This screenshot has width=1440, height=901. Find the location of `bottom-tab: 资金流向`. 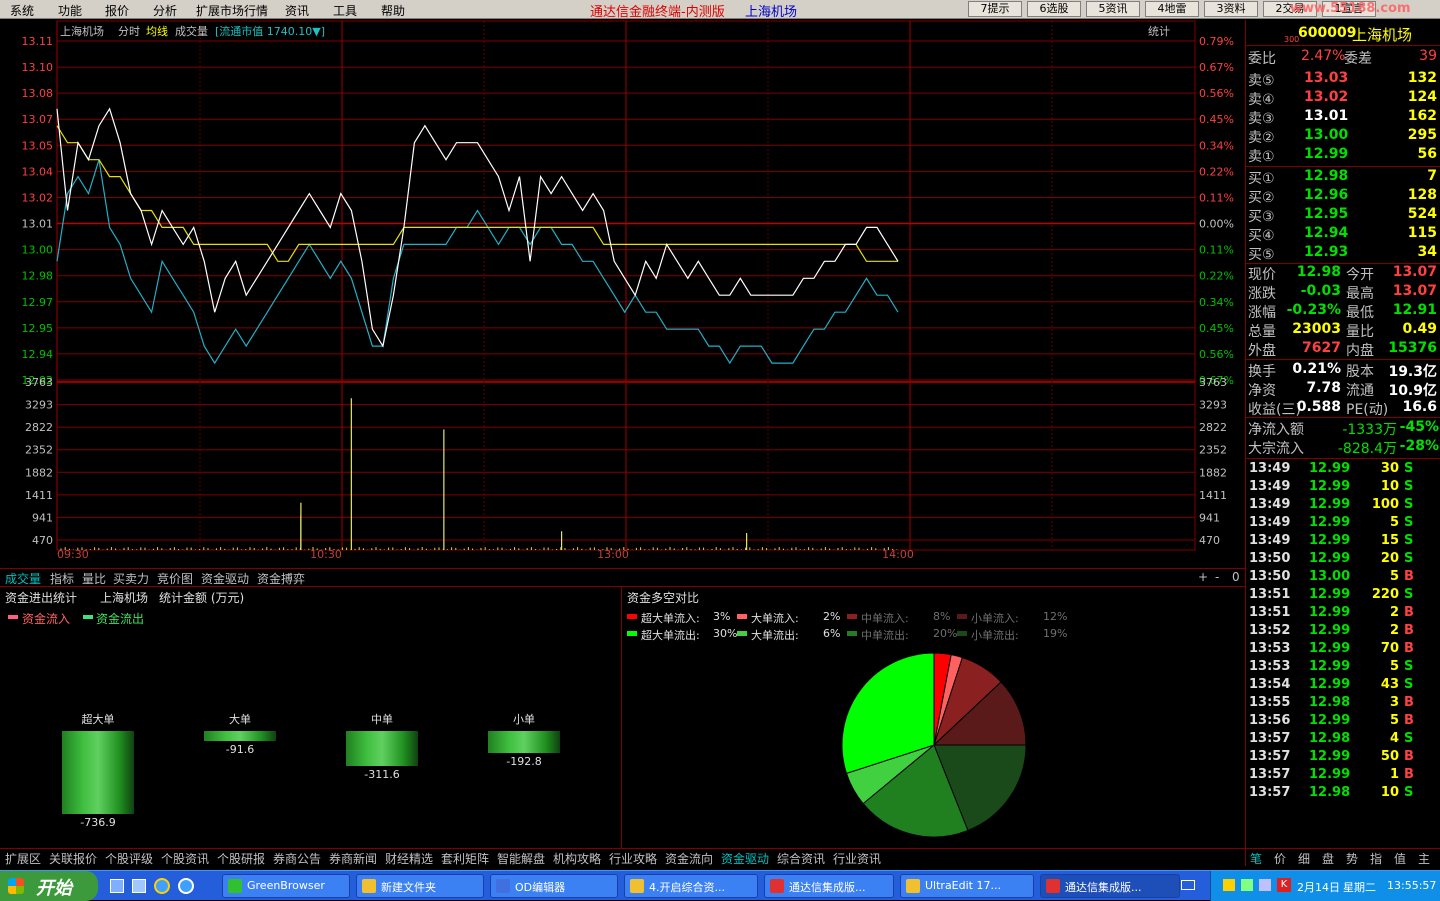

bottom-tab: 资金流向 is located at coordinates (689, 858).